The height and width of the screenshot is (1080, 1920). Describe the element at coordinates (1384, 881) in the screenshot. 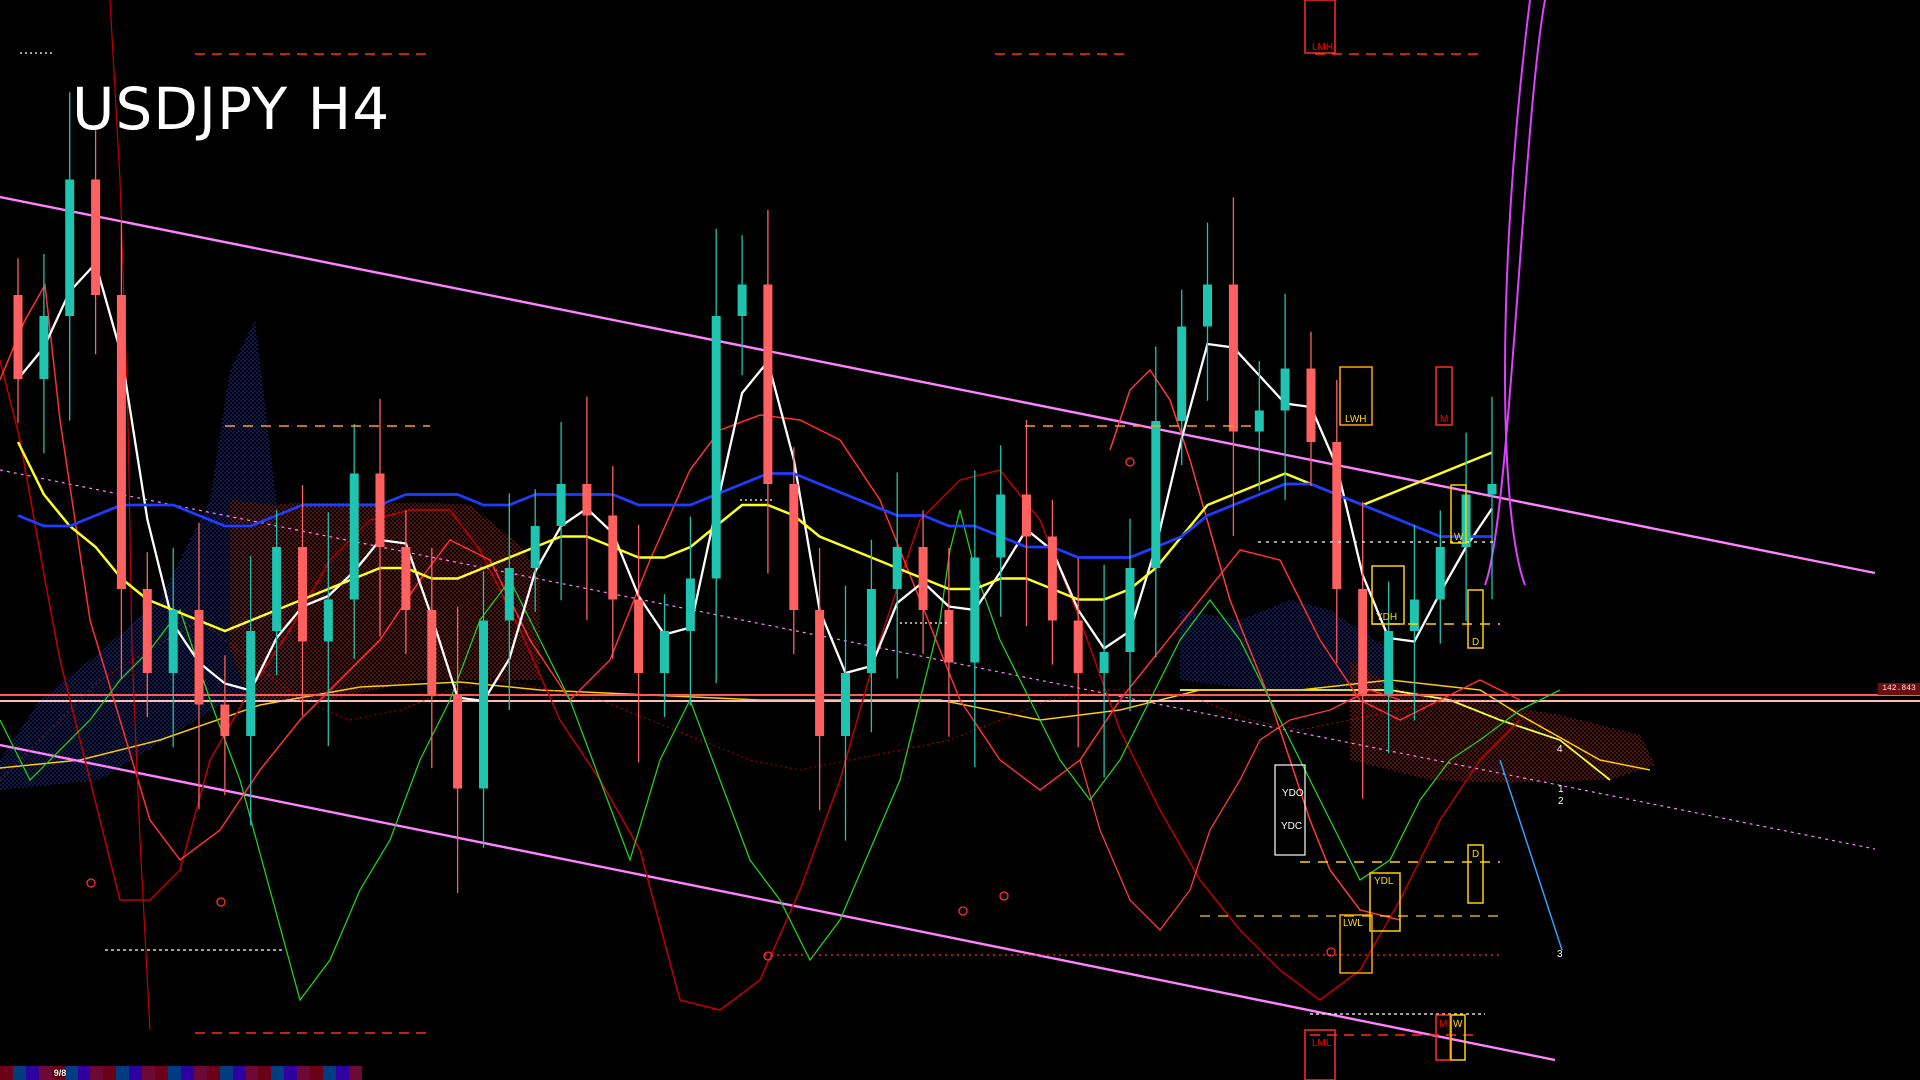

I see `label-ydl: YDL` at that location.